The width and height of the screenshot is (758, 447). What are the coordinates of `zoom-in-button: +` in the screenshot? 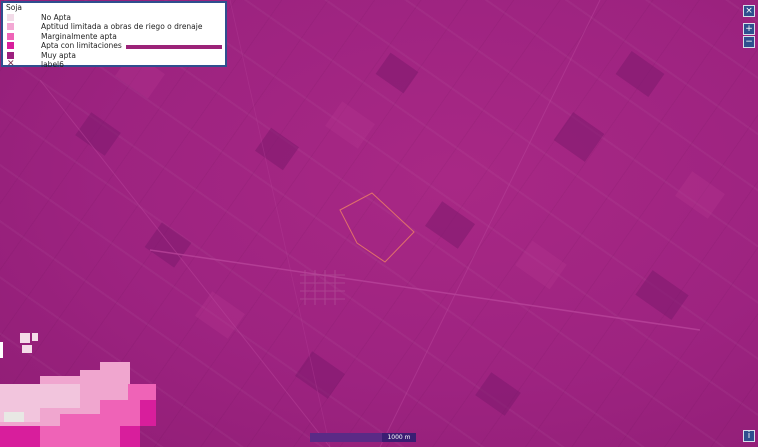 It's located at (749, 29).